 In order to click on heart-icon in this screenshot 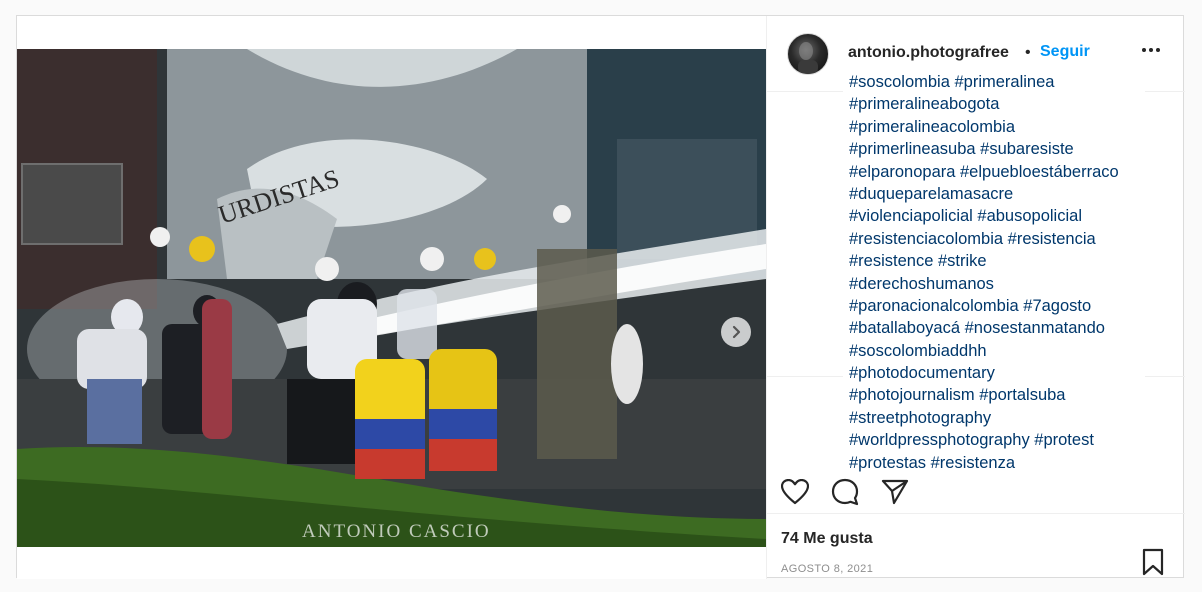, I will do `click(795, 492)`.